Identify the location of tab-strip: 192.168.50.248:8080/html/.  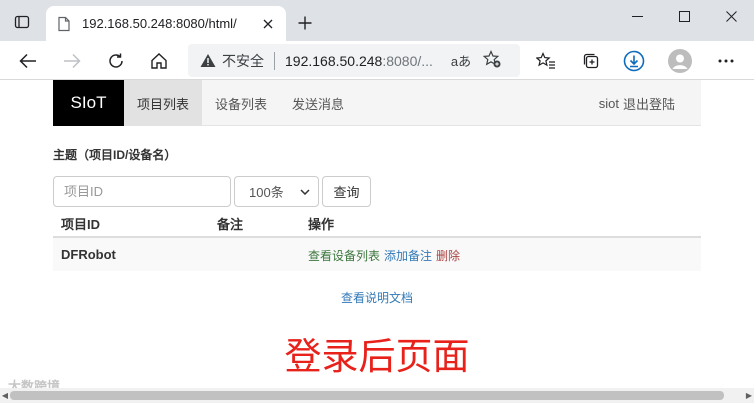
(377, 20).